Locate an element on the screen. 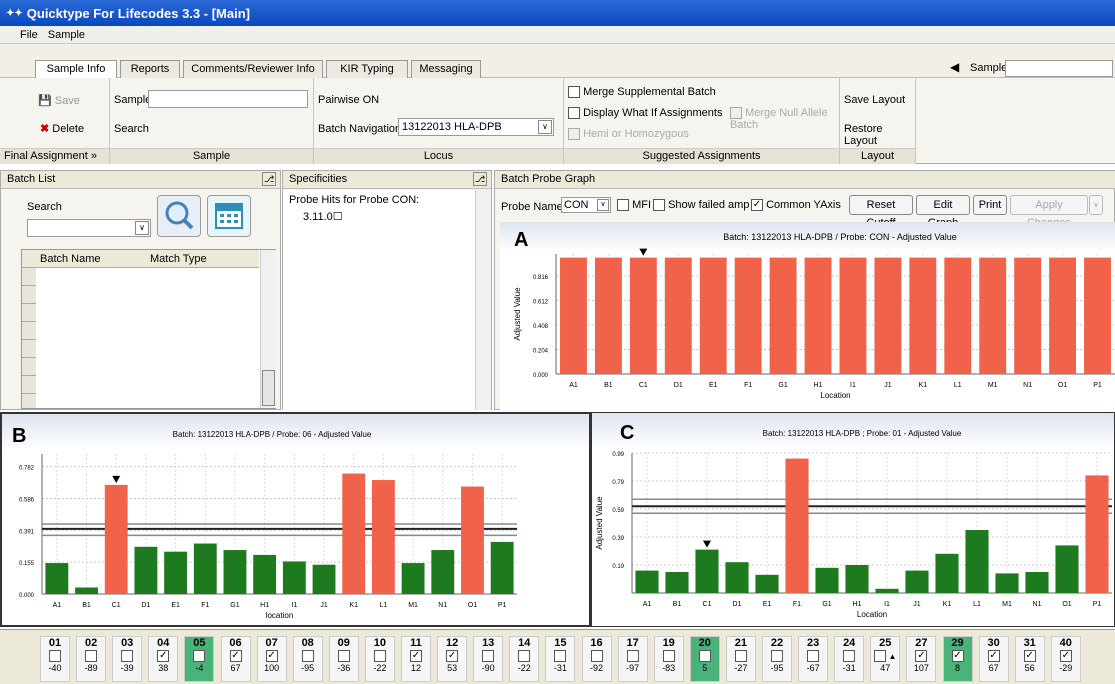 This screenshot has width=1115, height=684. well-checkbox: ▲ is located at coordinates (885, 656).